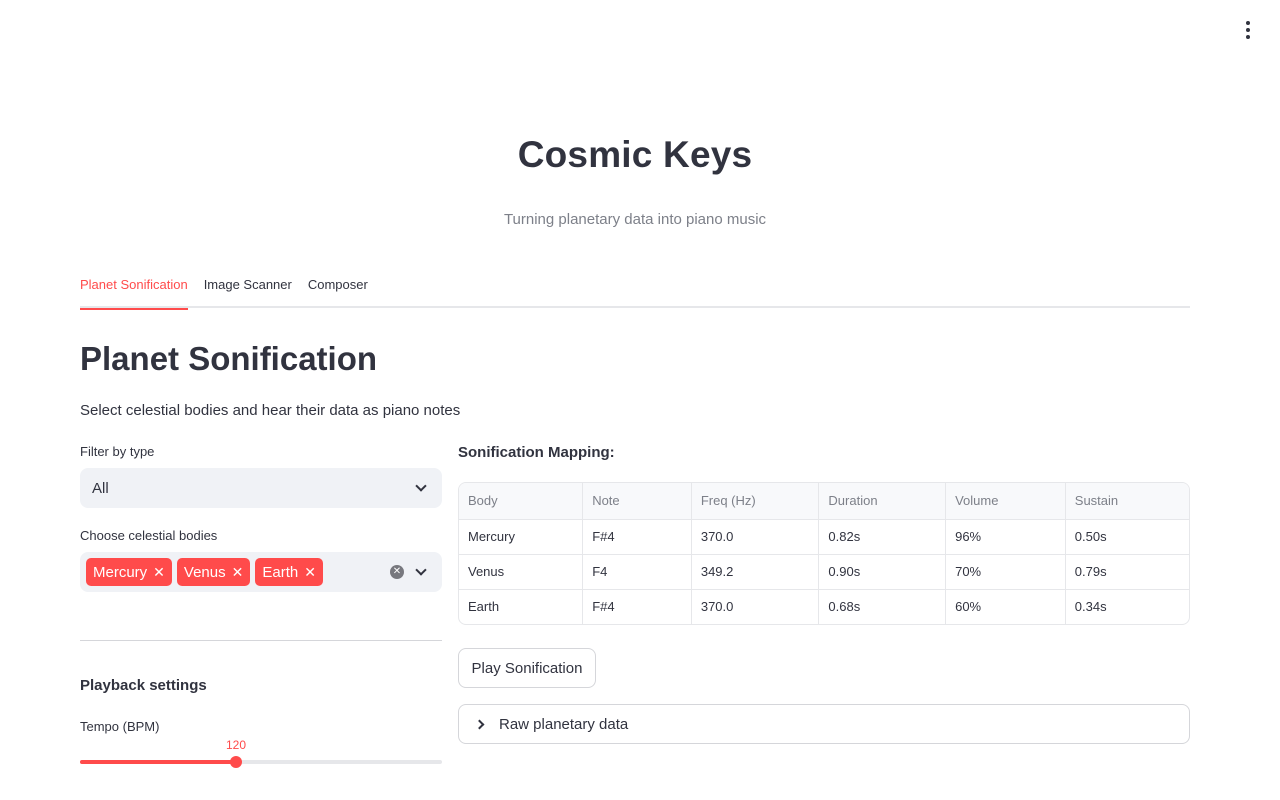 This screenshot has height=800, width=1280. Describe the element at coordinates (261, 488) in the screenshot. I see `filter-type-select: All` at that location.